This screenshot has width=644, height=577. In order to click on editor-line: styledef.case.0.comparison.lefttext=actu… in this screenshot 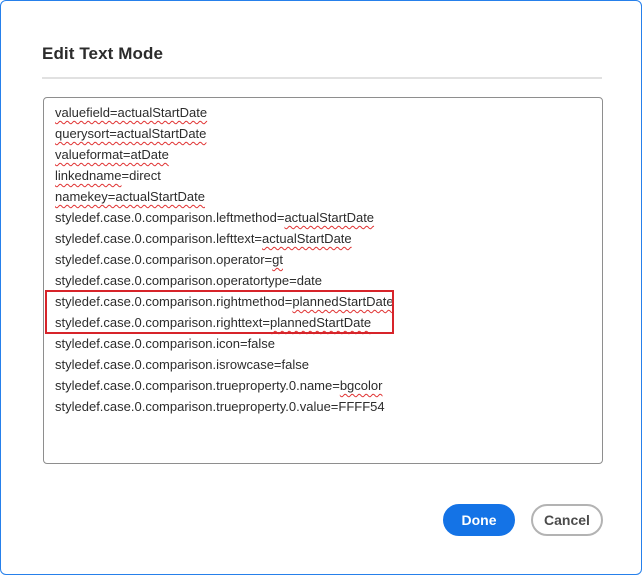, I will do `click(203, 238)`.